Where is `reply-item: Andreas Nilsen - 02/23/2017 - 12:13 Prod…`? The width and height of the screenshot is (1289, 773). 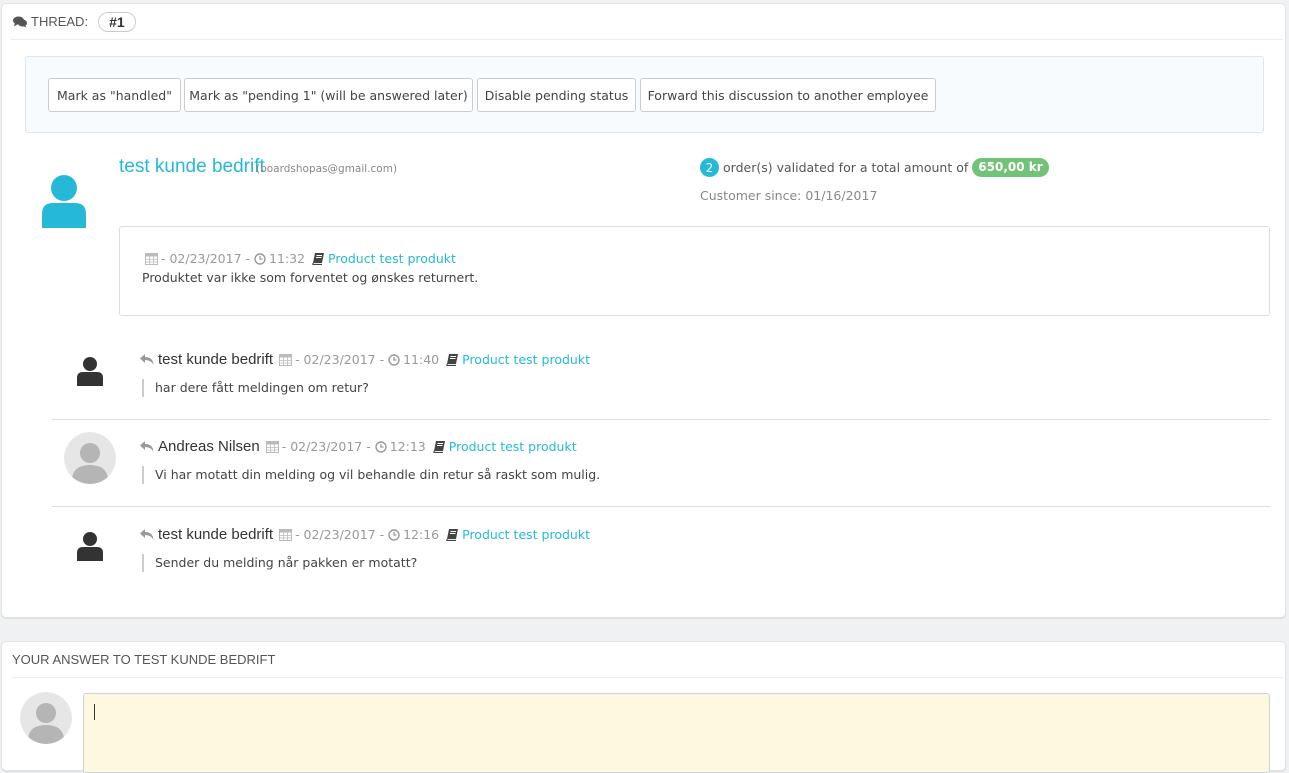
reply-item: Andreas Nilsen - 02/23/2017 - 12:13 Prod… is located at coordinates (661, 464).